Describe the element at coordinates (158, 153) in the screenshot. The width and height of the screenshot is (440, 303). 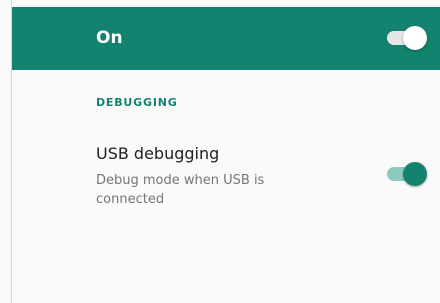
I see `usb-debugging-title: USB debugging` at that location.